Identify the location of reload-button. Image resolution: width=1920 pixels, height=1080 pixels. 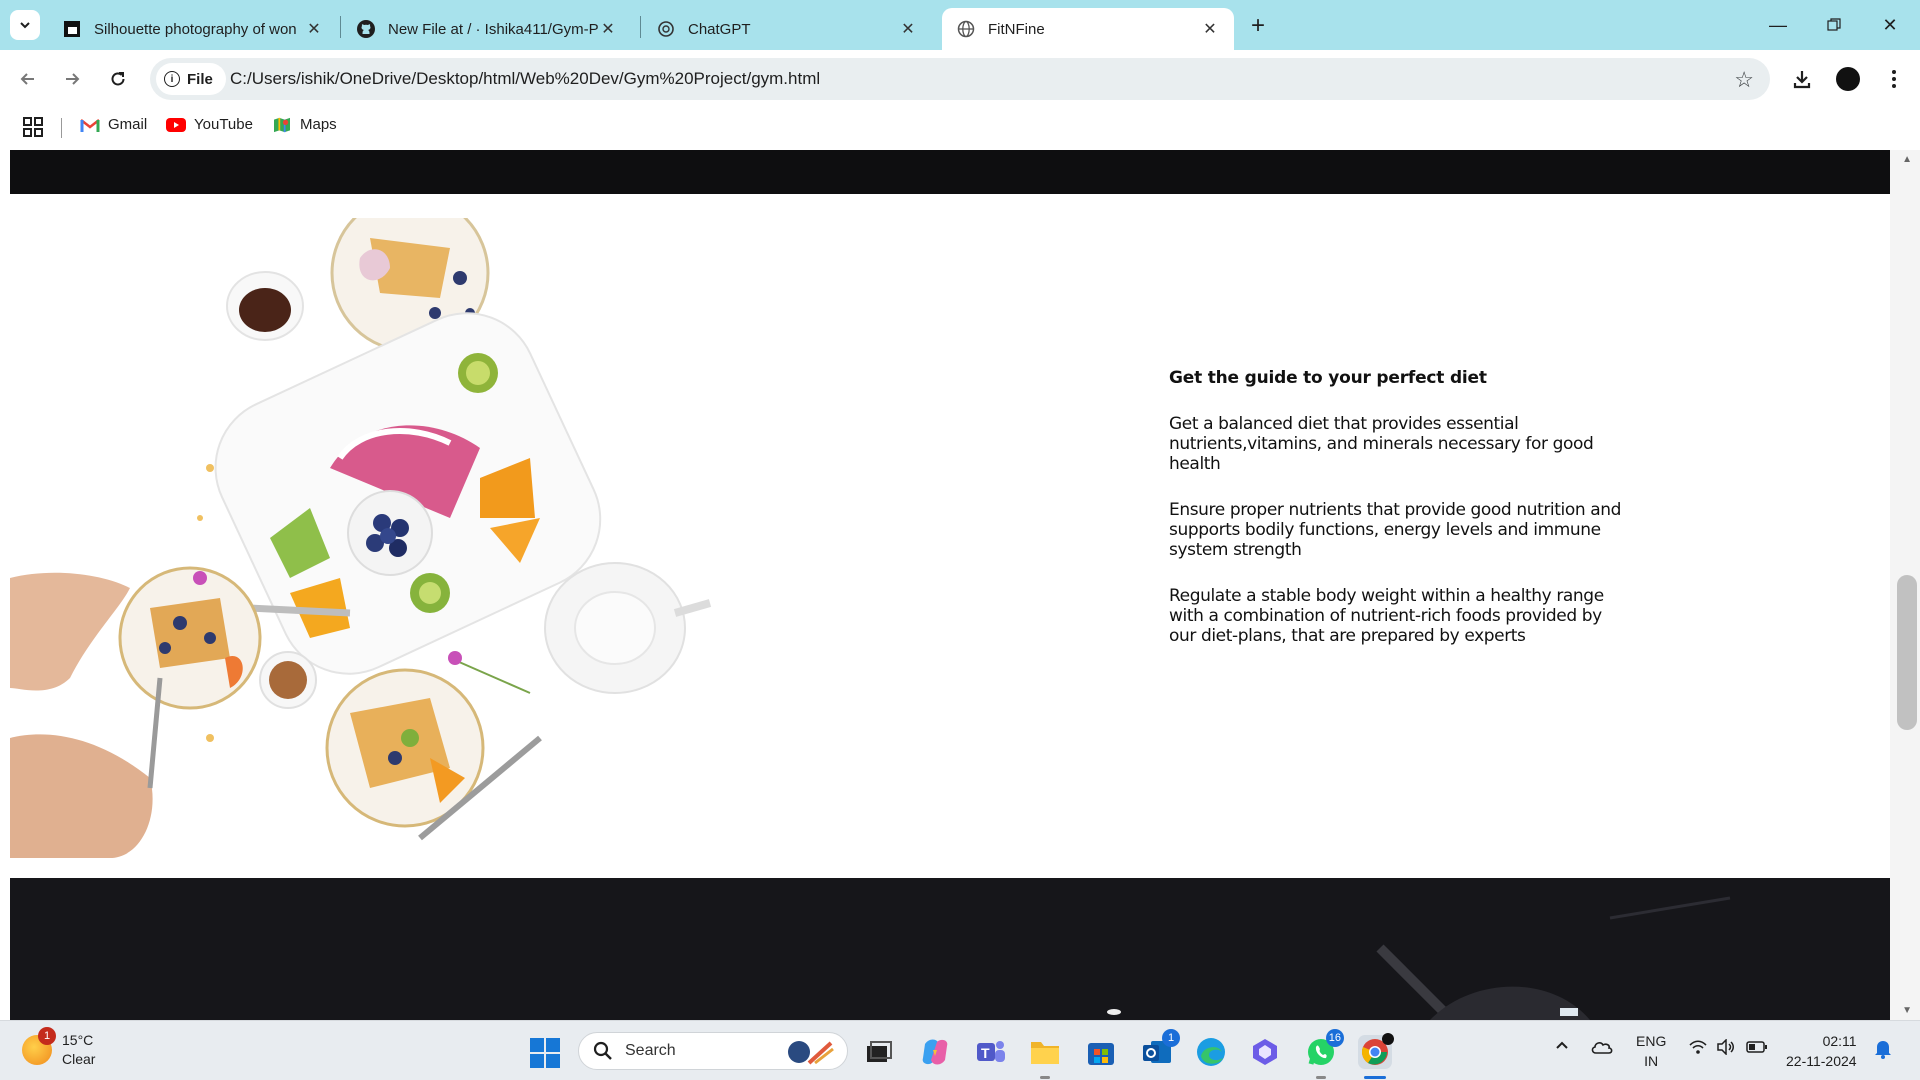
(118, 79).